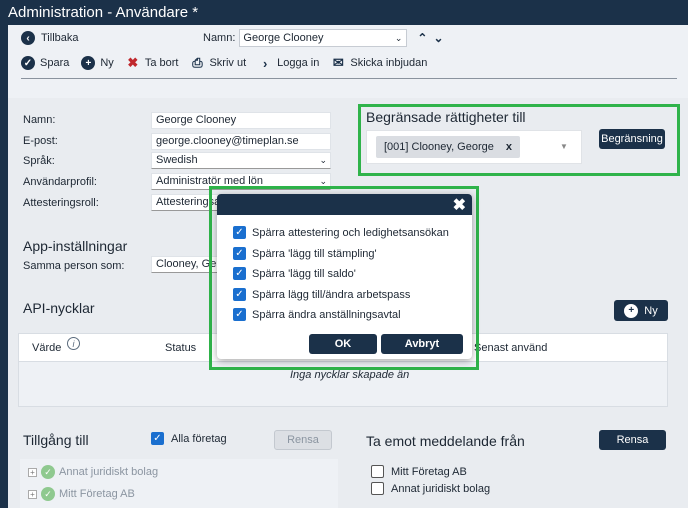 The height and width of the screenshot is (508, 688). I want to click on restrictions-title: Begränsade rättigheter till, so click(446, 117).